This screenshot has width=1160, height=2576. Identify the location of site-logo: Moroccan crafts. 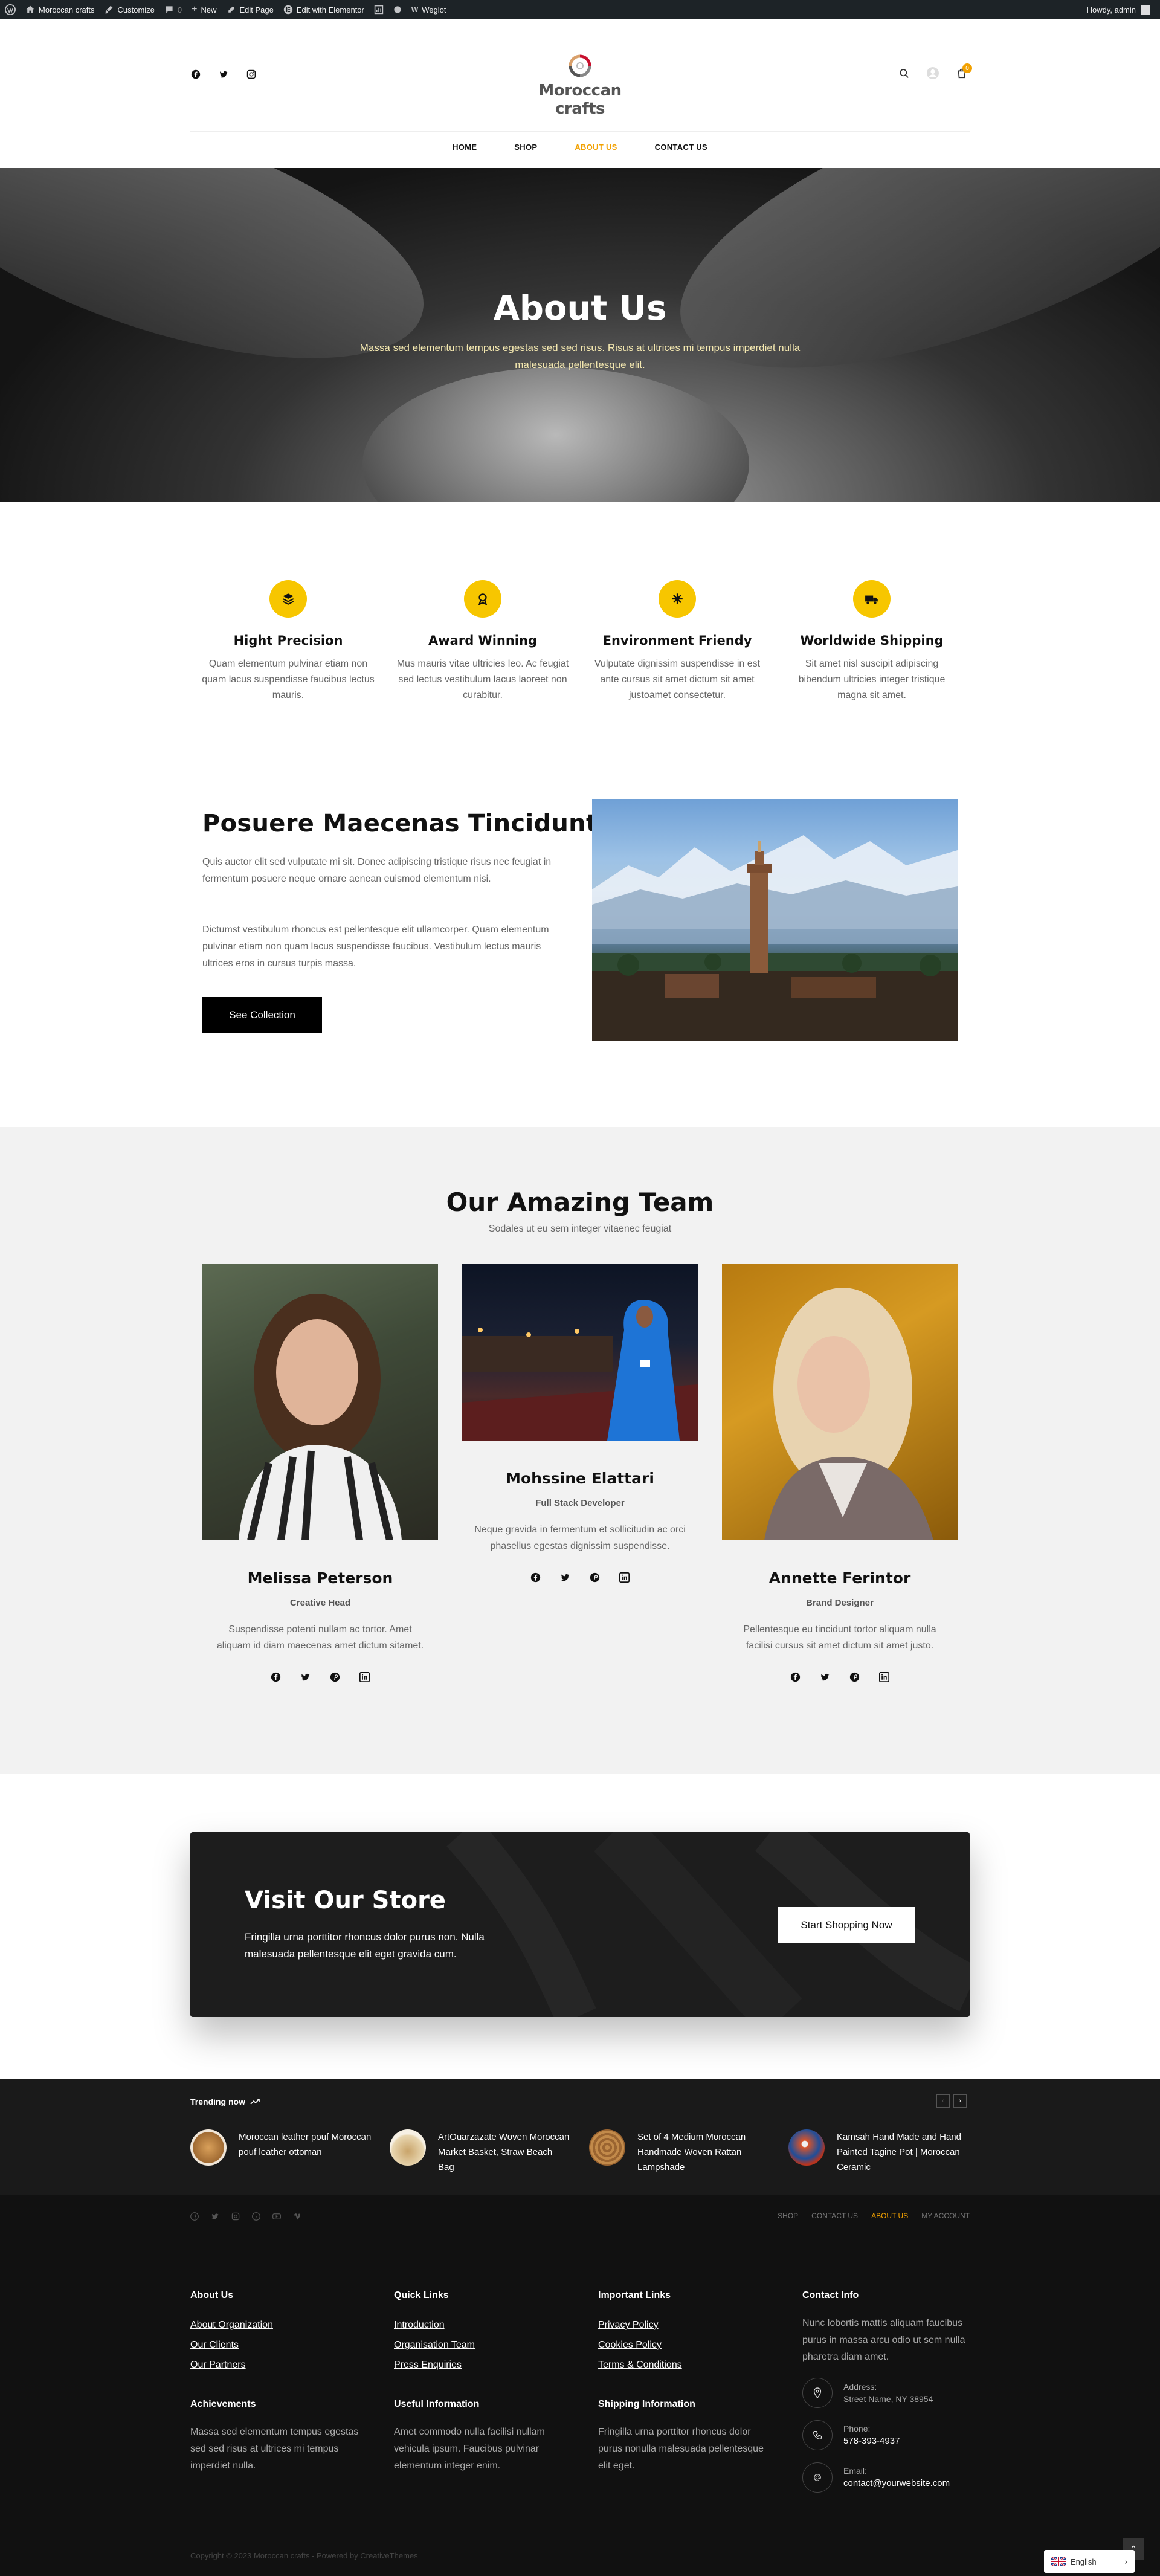
(580, 85).